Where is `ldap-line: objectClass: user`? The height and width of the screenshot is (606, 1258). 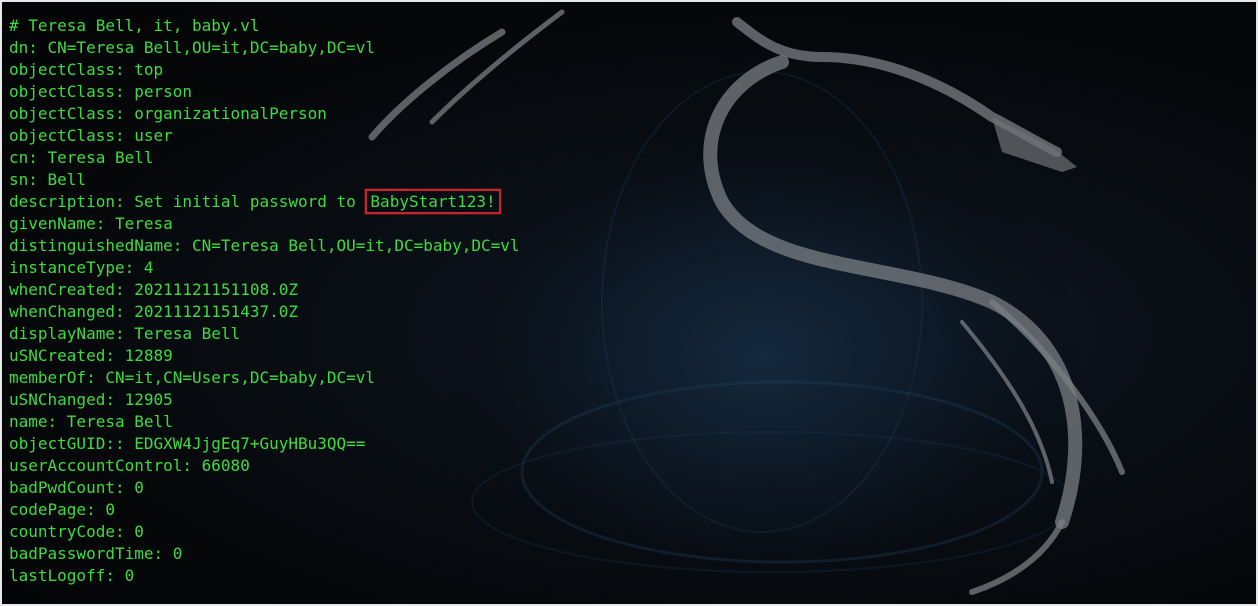
ldap-line: objectClass: user is located at coordinates (91, 135).